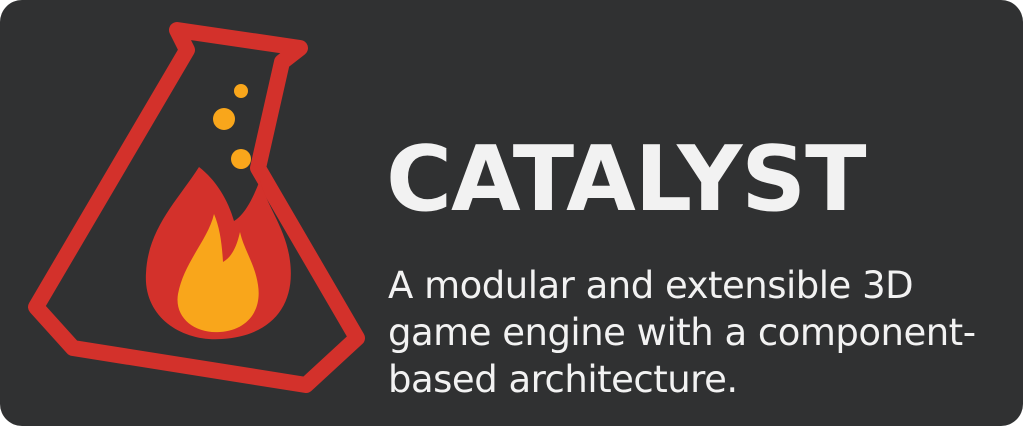 The width and height of the screenshot is (1023, 426). What do you see at coordinates (241, 159) in the screenshot?
I see `bubble-large` at bounding box center [241, 159].